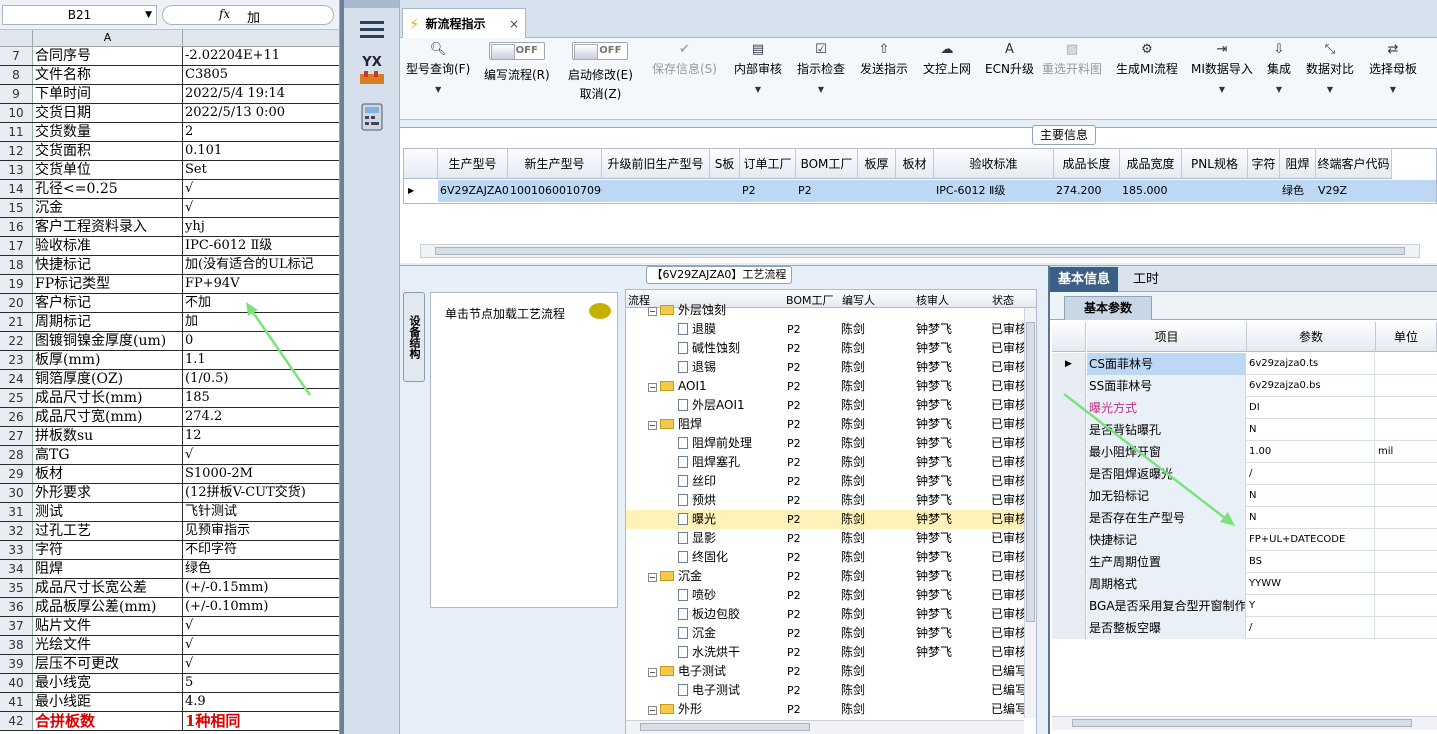 Image resolution: width=1437 pixels, height=734 pixels. What do you see at coordinates (831, 690) in the screenshot?
I see `tree-row: 电子测试 P2 陈剑 已编写` at bounding box center [831, 690].